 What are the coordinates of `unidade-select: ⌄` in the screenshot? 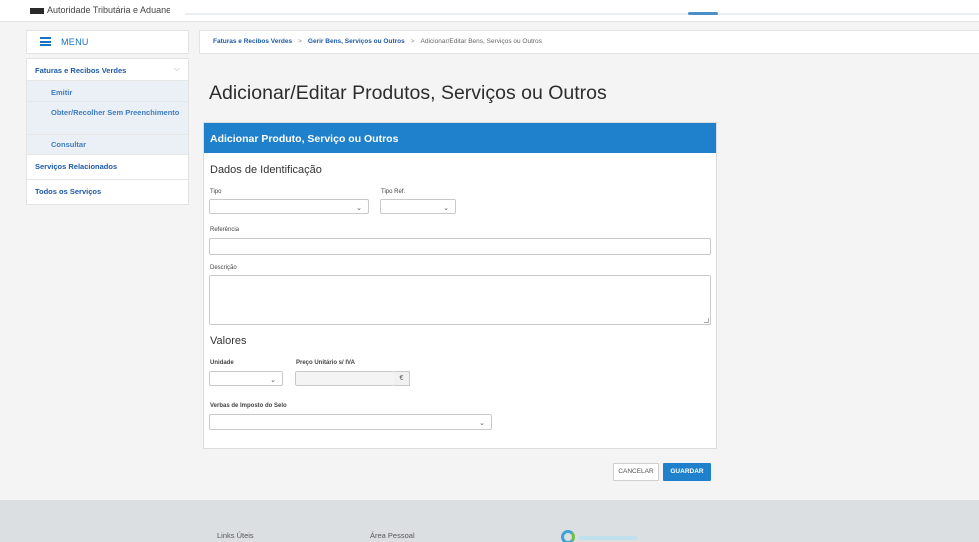 It's located at (246, 378).